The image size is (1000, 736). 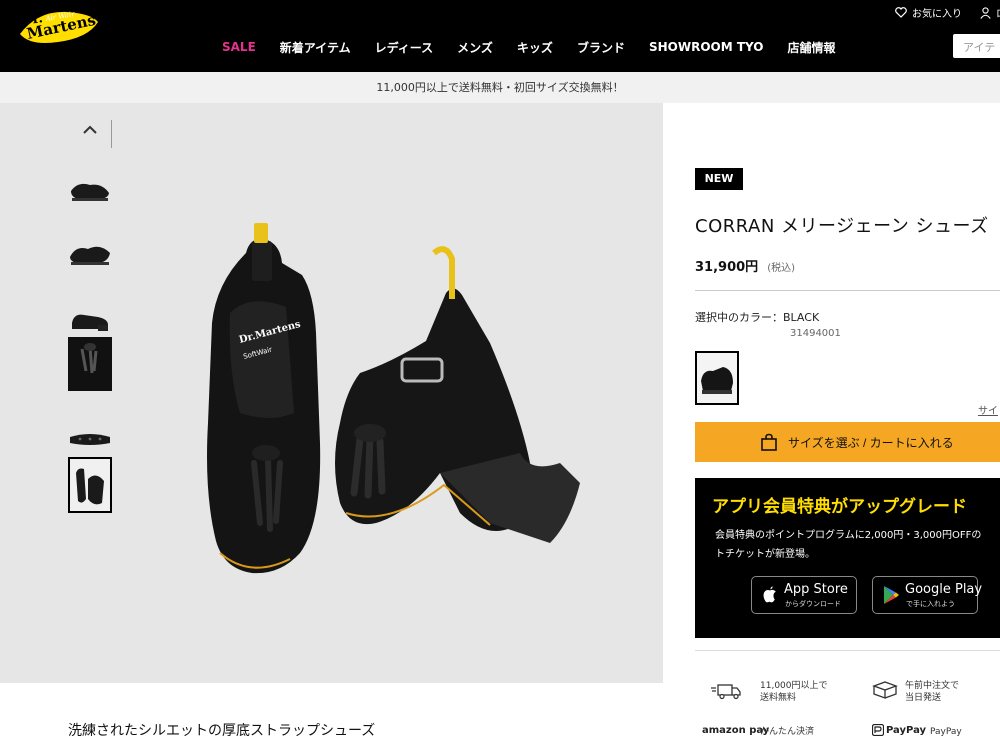 What do you see at coordinates (944, 589) in the screenshot?
I see `google-play-label: Google Play` at bounding box center [944, 589].